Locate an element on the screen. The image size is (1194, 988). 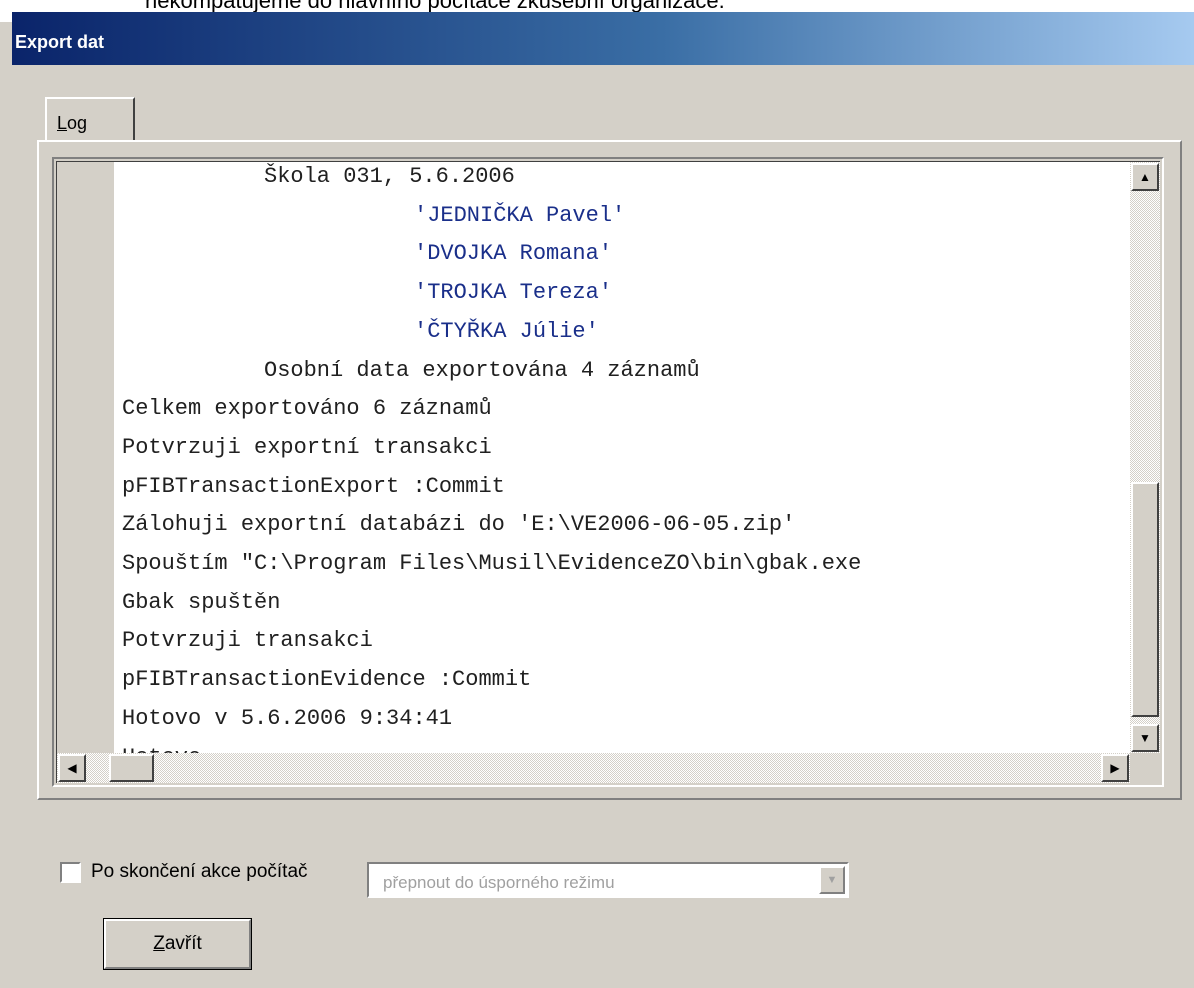
log-line: Celkem exportováno 6 záznamů is located at coordinates (307, 409).